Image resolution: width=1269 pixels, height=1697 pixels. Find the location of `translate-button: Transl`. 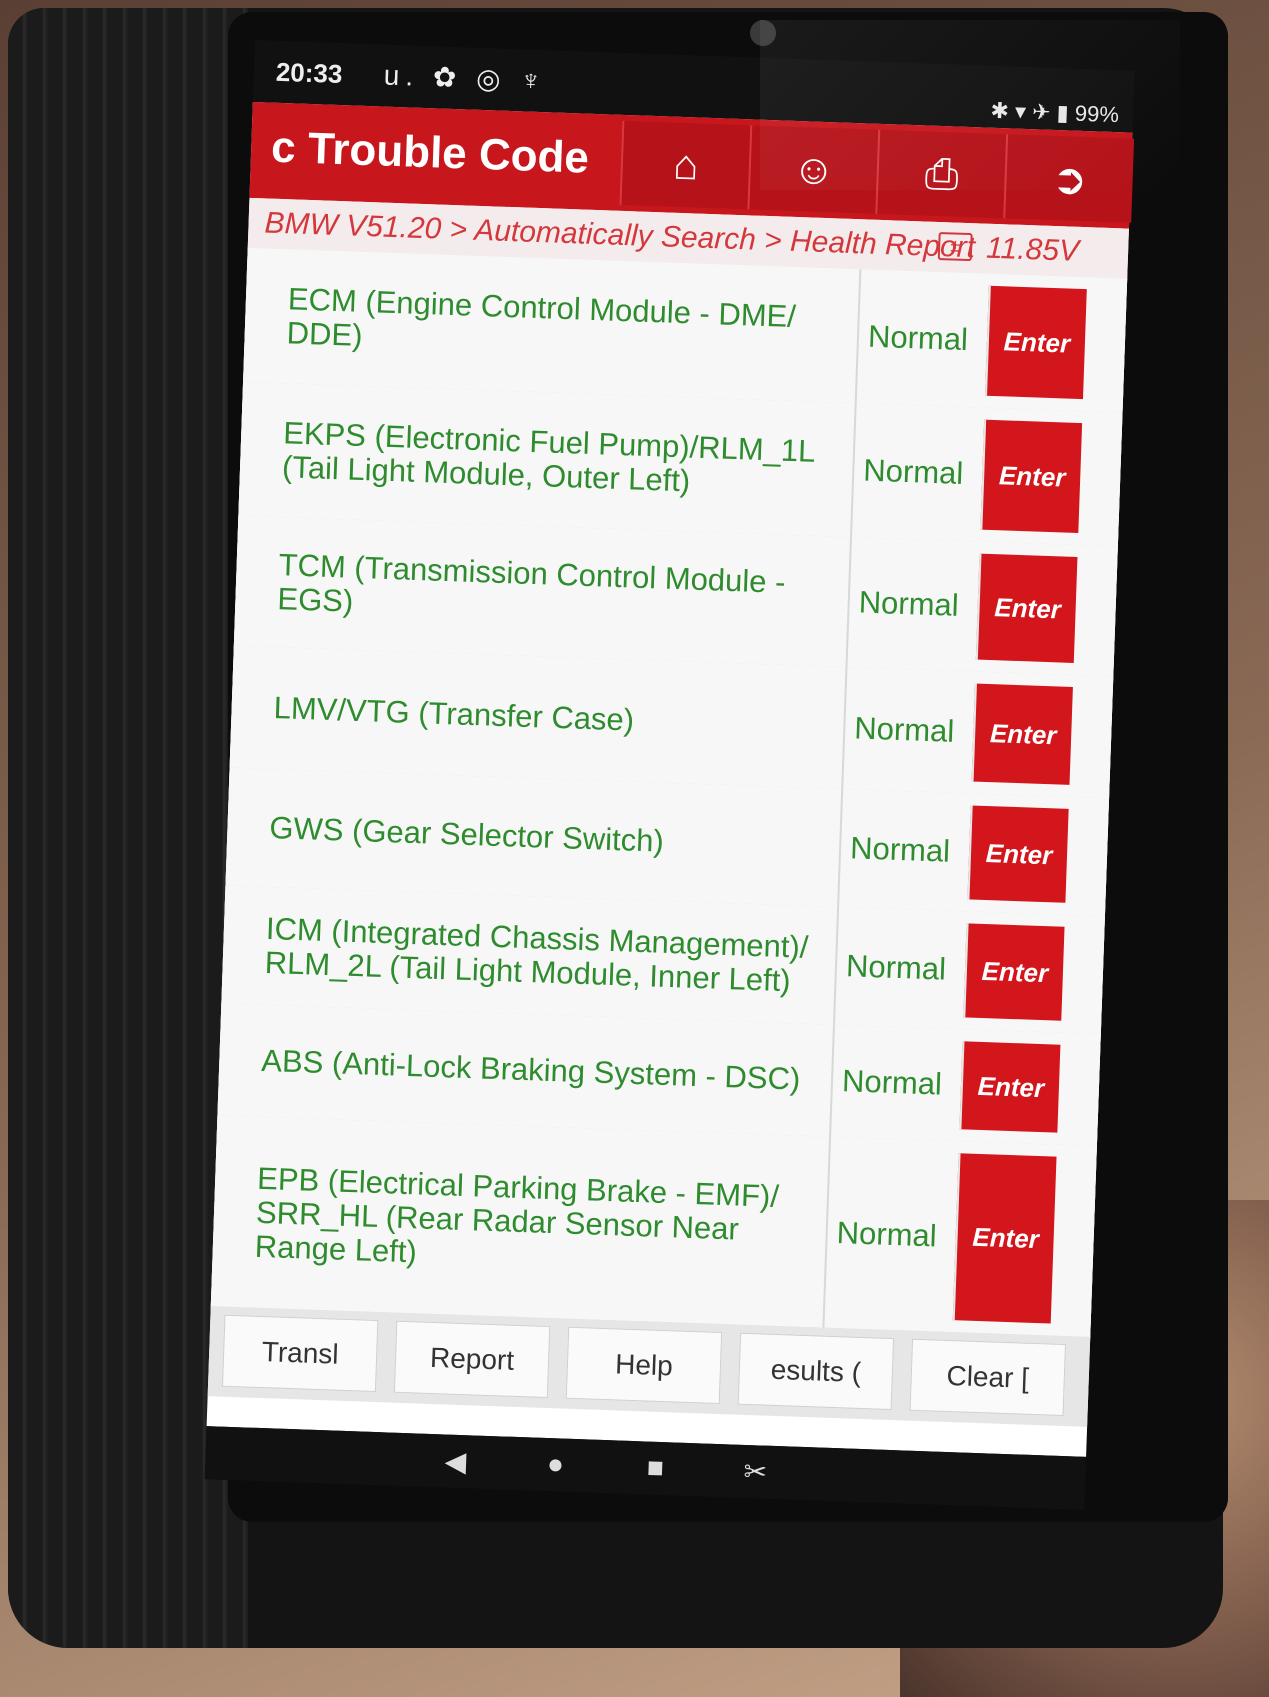

translate-button: Transl is located at coordinates (300, 1353).